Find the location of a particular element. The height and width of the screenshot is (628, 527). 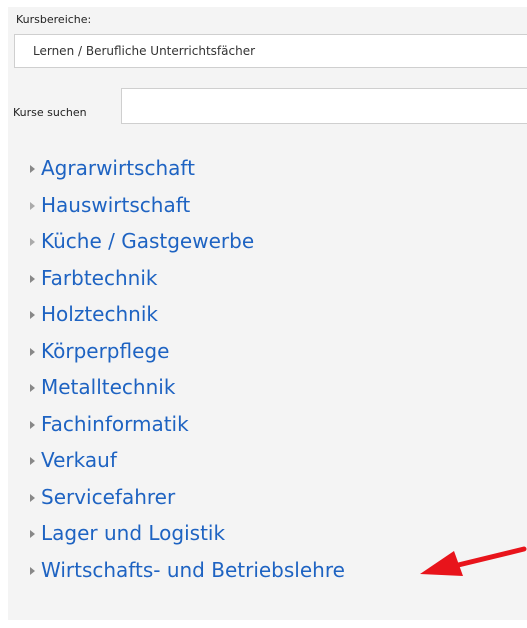

category-item: Farbtechnik is located at coordinates (187, 278).